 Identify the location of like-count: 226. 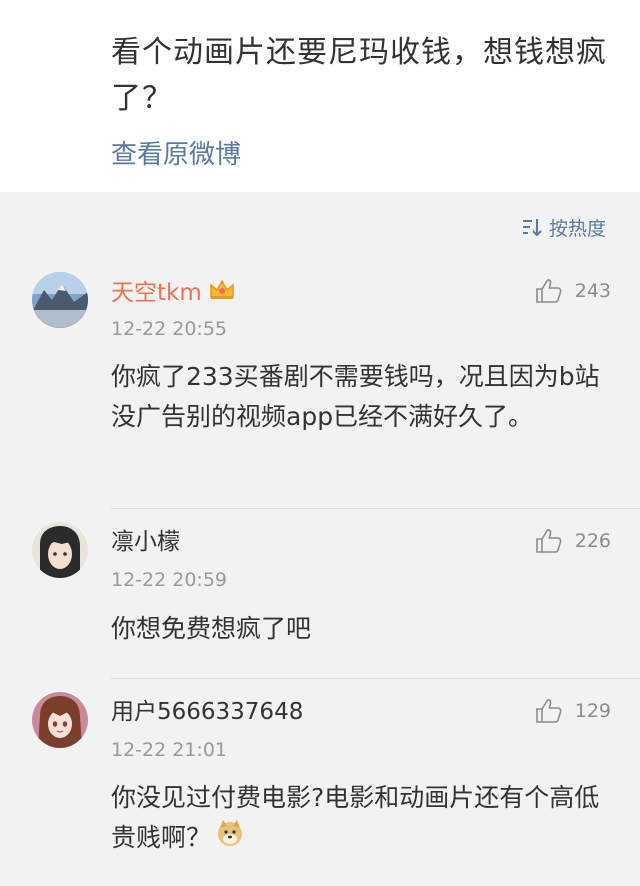
(592, 541).